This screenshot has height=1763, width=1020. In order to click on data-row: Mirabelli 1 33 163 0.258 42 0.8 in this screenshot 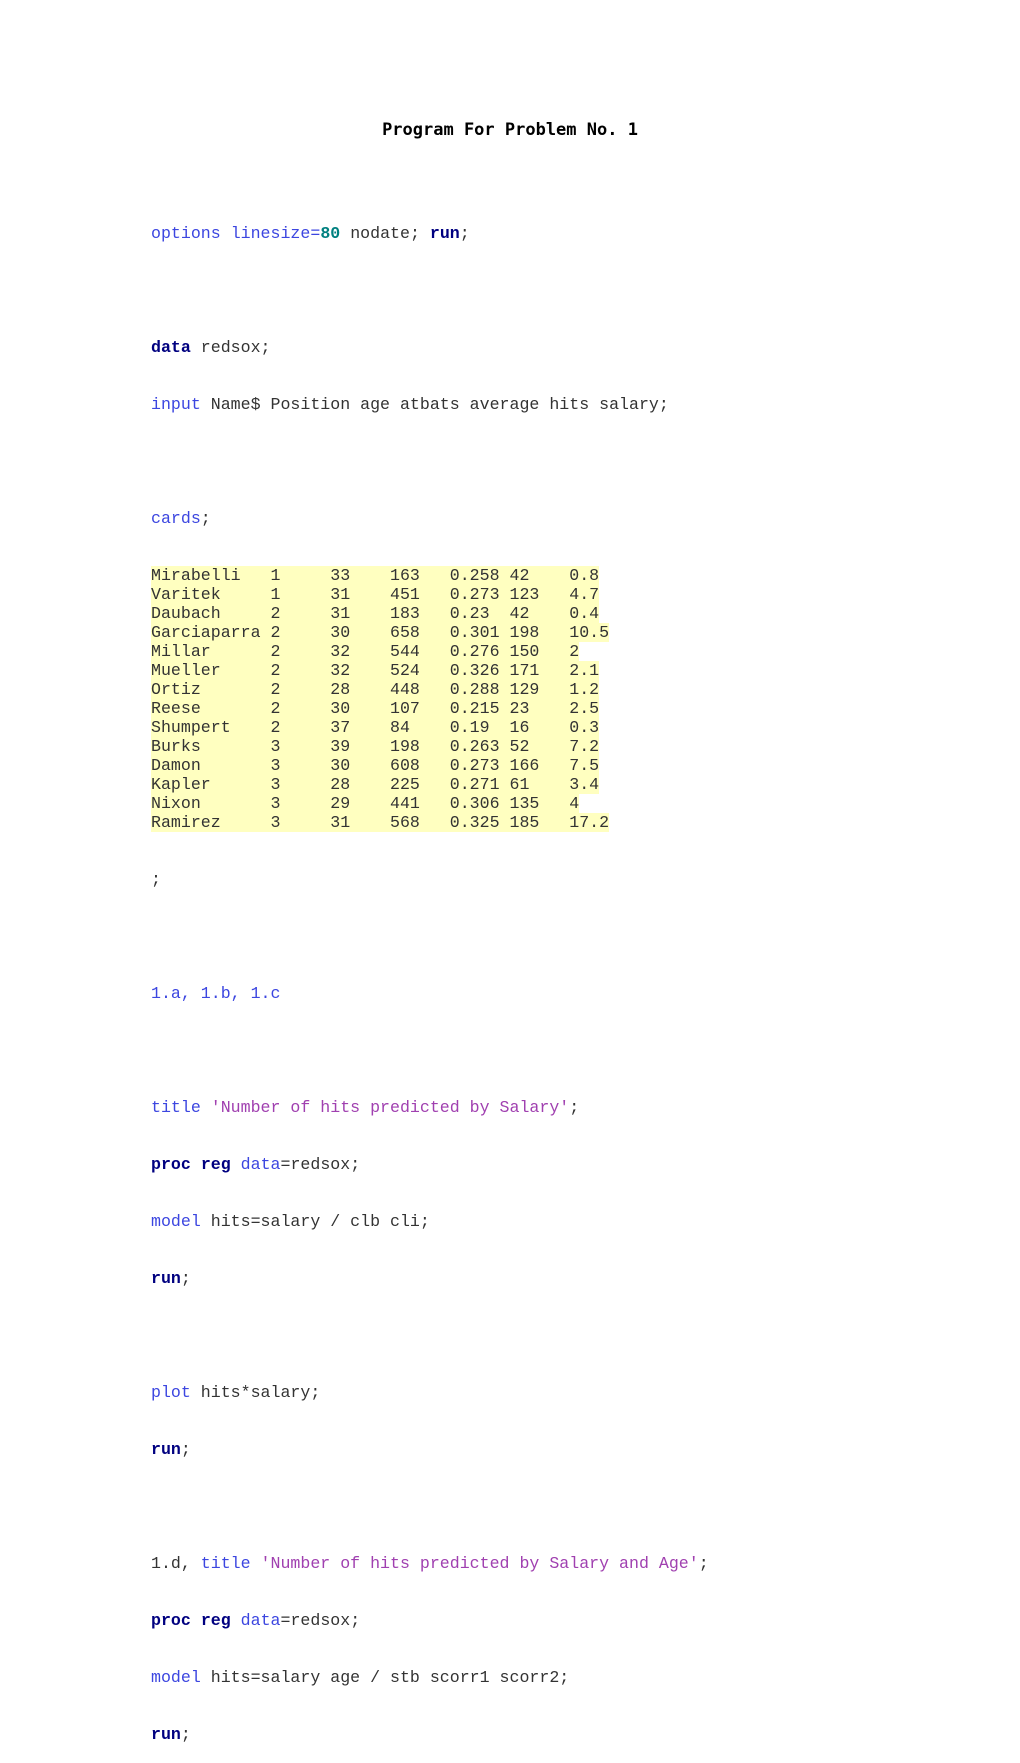, I will do `click(430, 575)`.